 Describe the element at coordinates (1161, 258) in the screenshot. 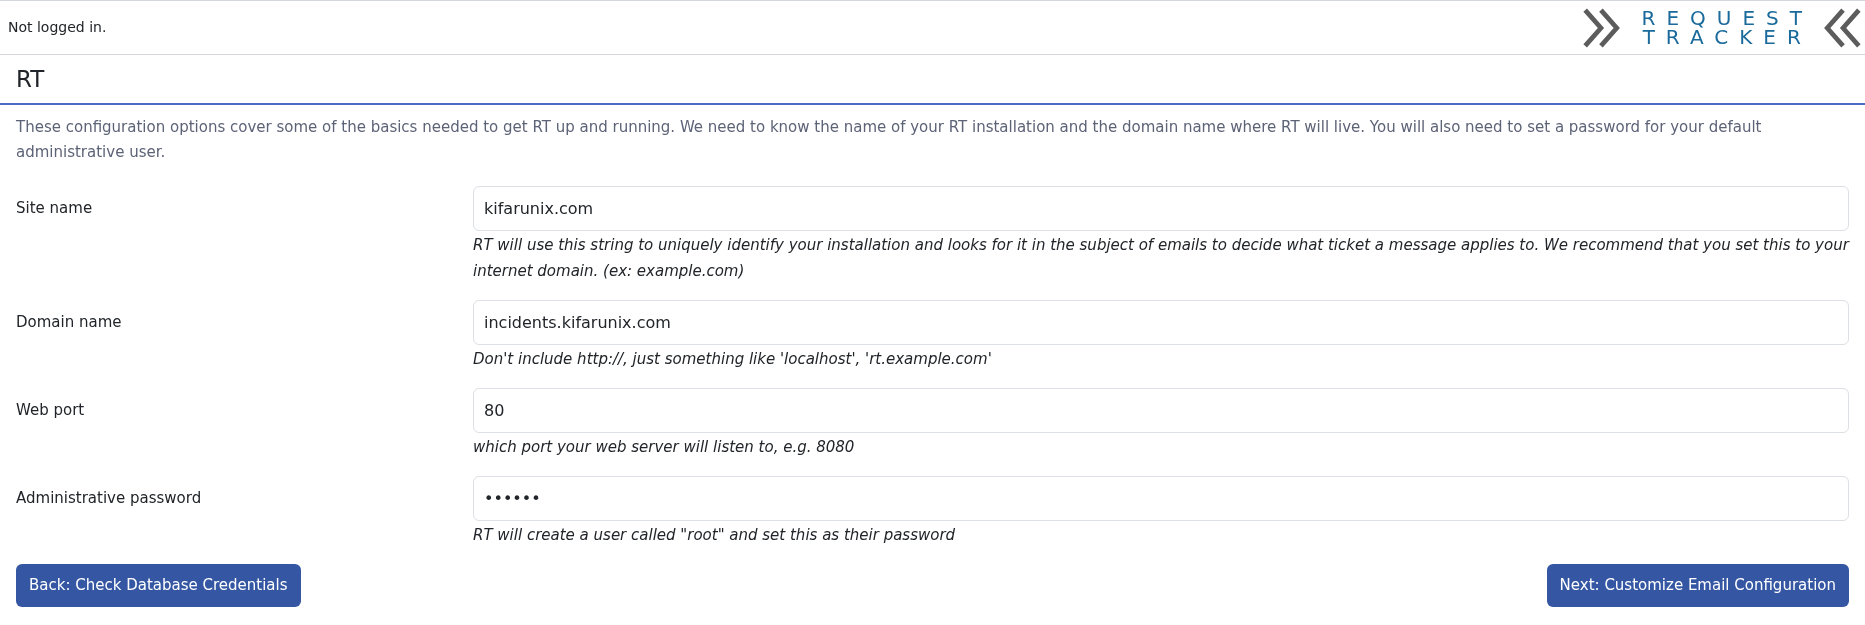

I see `field-hint: RT will use this string to uniquely identify your installation and looks for it in the subject of emails to decide what ticket a message applies to. We recommend that you set this to your internet domain. (ex: example.com)` at that location.